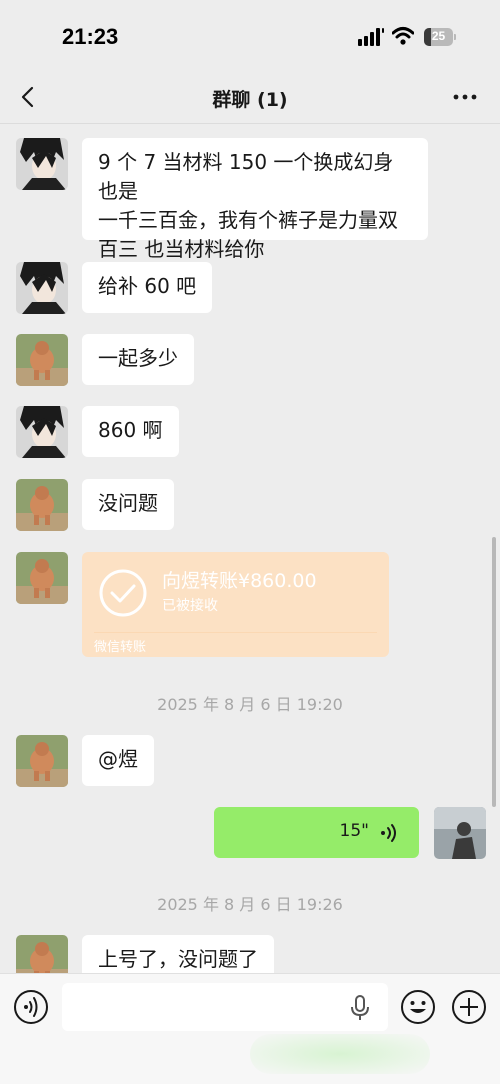 The height and width of the screenshot is (1084, 500). Describe the element at coordinates (190, 606) in the screenshot. I see `transfer-status: 已被接收` at that location.